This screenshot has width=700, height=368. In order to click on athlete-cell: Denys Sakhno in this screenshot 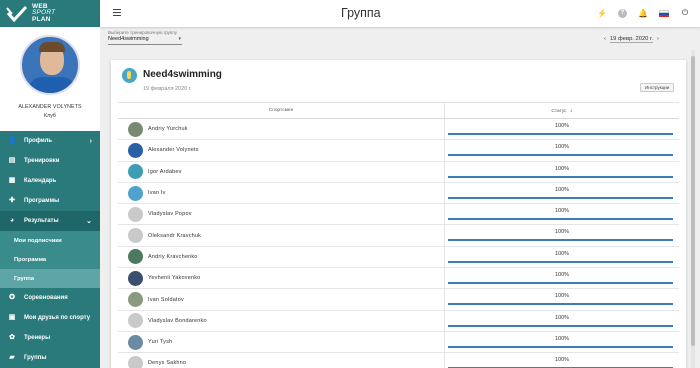, I will do `click(281, 360)`.